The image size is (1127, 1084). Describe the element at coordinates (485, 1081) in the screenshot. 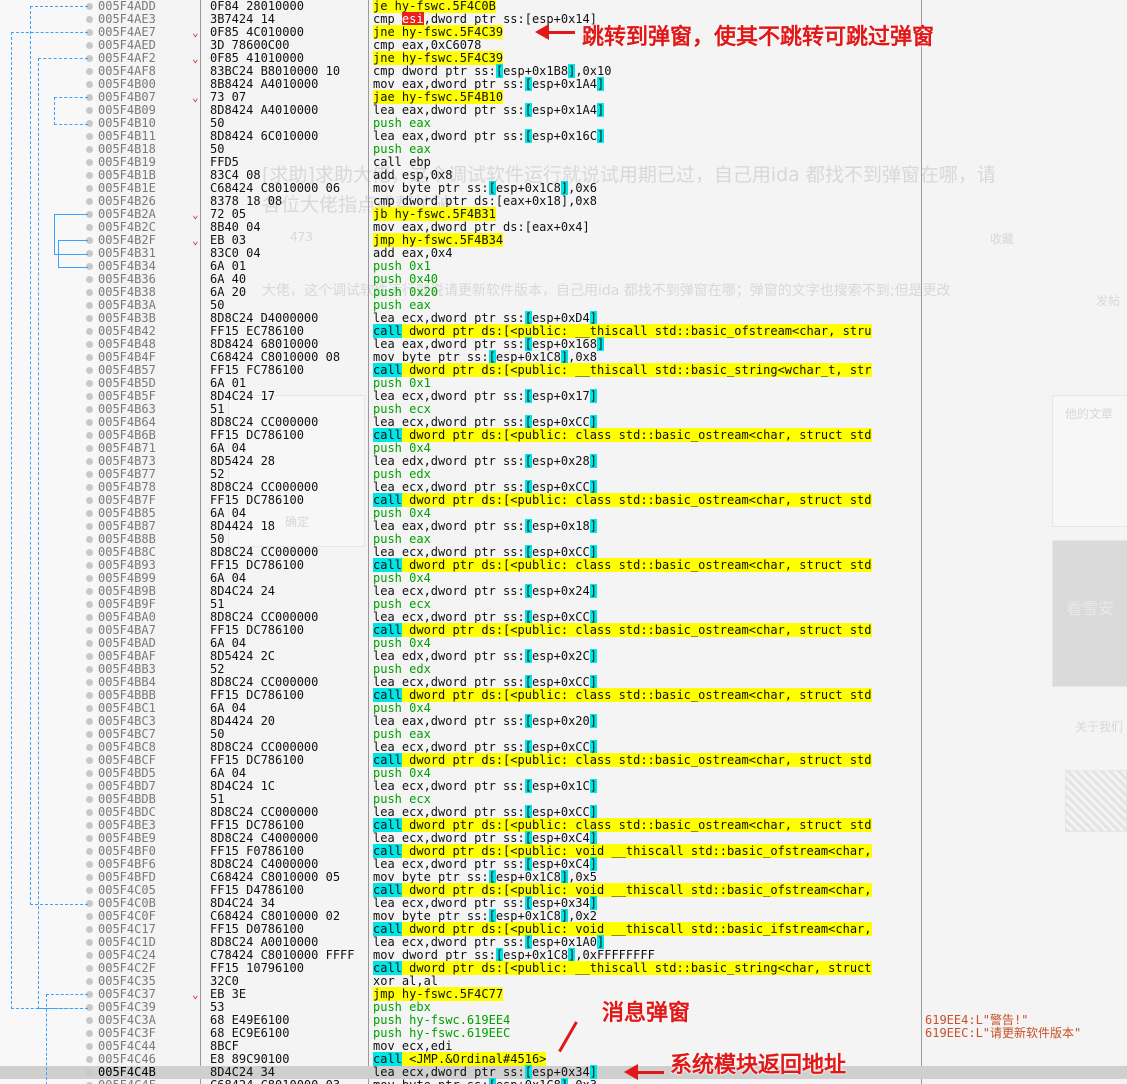

I see `row-instruction: mov byte ptr ss:[esp+0x1C8],0x3` at that location.